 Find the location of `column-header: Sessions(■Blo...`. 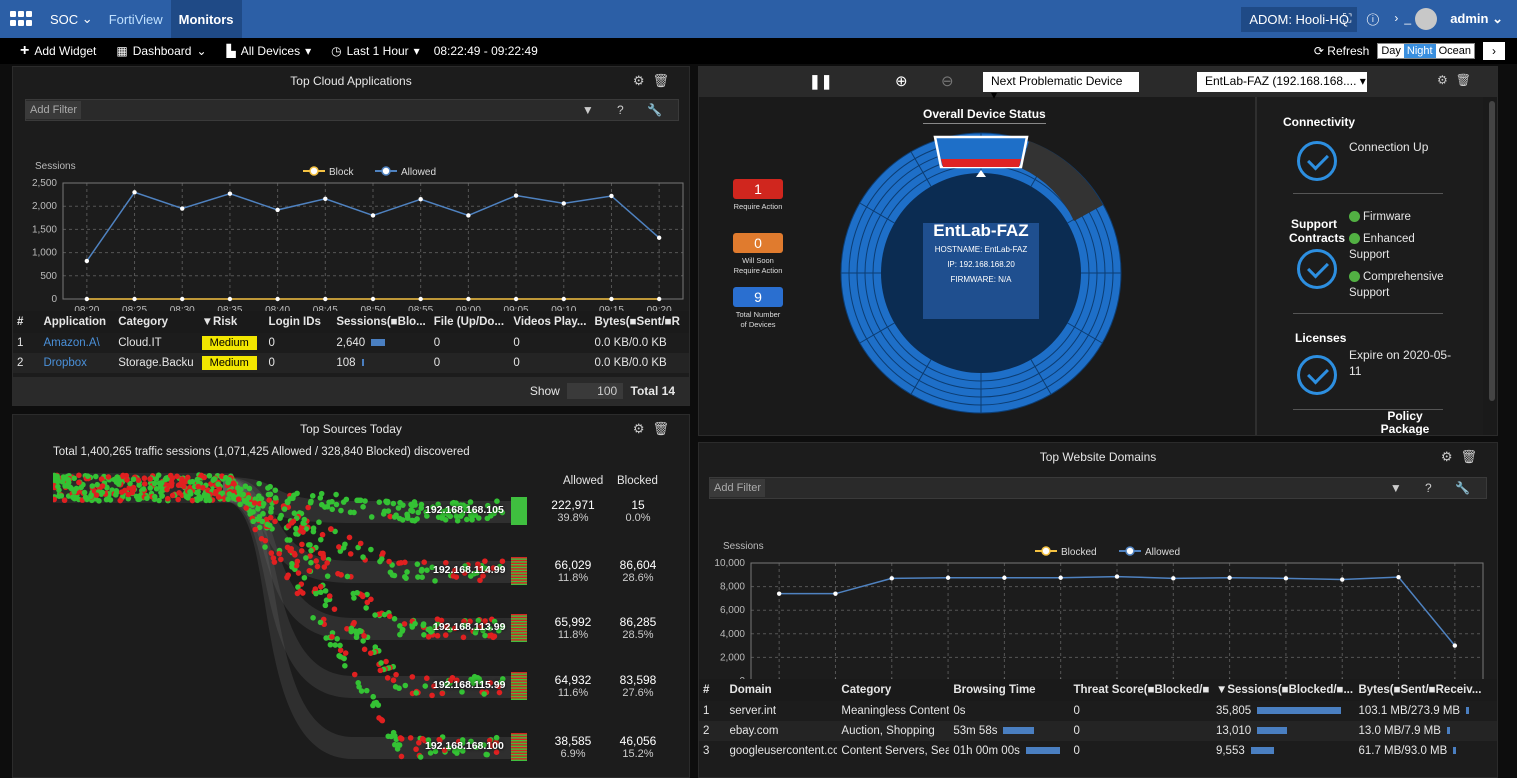

column-header: Sessions(■Blo... is located at coordinates (381, 322).